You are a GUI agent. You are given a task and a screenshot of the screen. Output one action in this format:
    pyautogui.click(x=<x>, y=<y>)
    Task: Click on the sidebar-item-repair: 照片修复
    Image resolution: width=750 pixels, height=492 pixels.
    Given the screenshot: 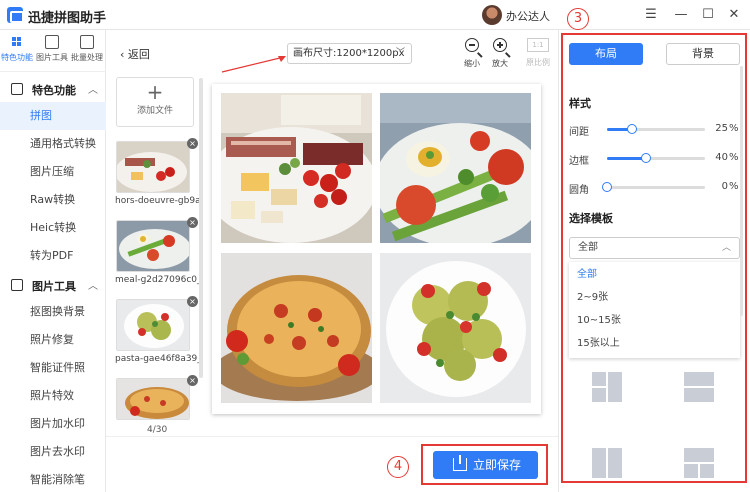 What is the action you would take?
    pyautogui.click(x=53, y=340)
    